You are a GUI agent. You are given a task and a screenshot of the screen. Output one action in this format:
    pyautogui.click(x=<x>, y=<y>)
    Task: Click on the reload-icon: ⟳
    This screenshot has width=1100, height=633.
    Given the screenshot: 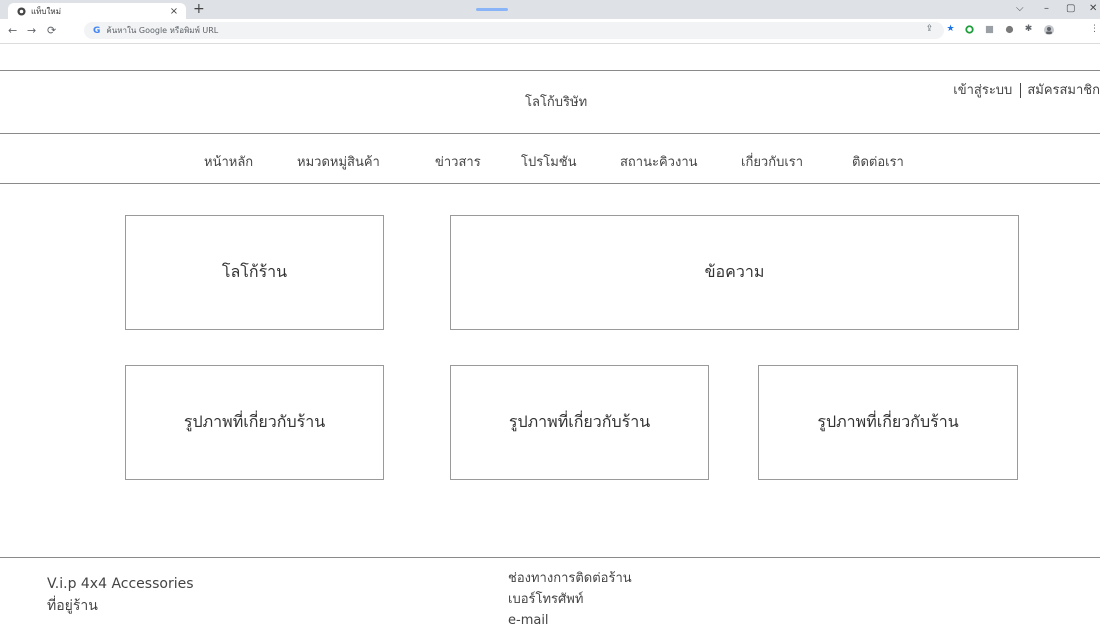 What is the action you would take?
    pyautogui.click(x=51, y=30)
    